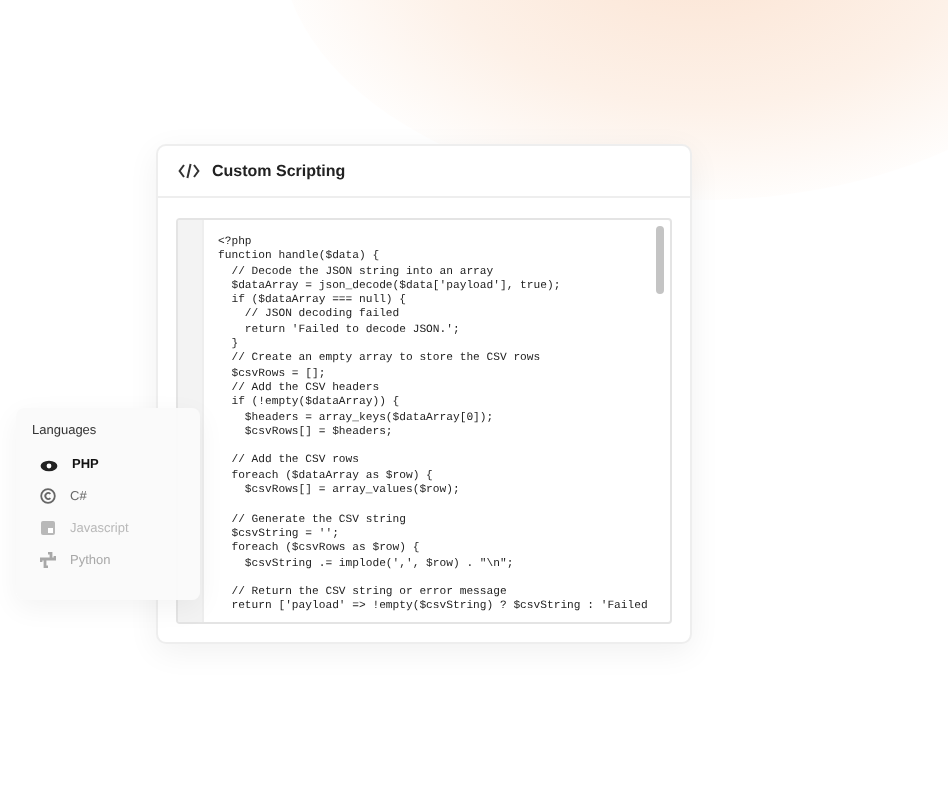  I want to click on code-icon, so click(189, 171).